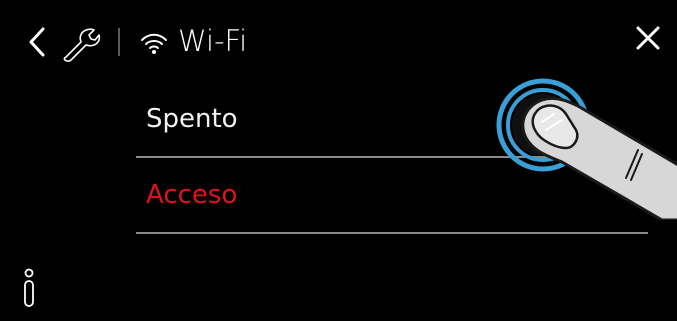 This screenshot has width=677, height=321. I want to click on back-button, so click(38, 42).